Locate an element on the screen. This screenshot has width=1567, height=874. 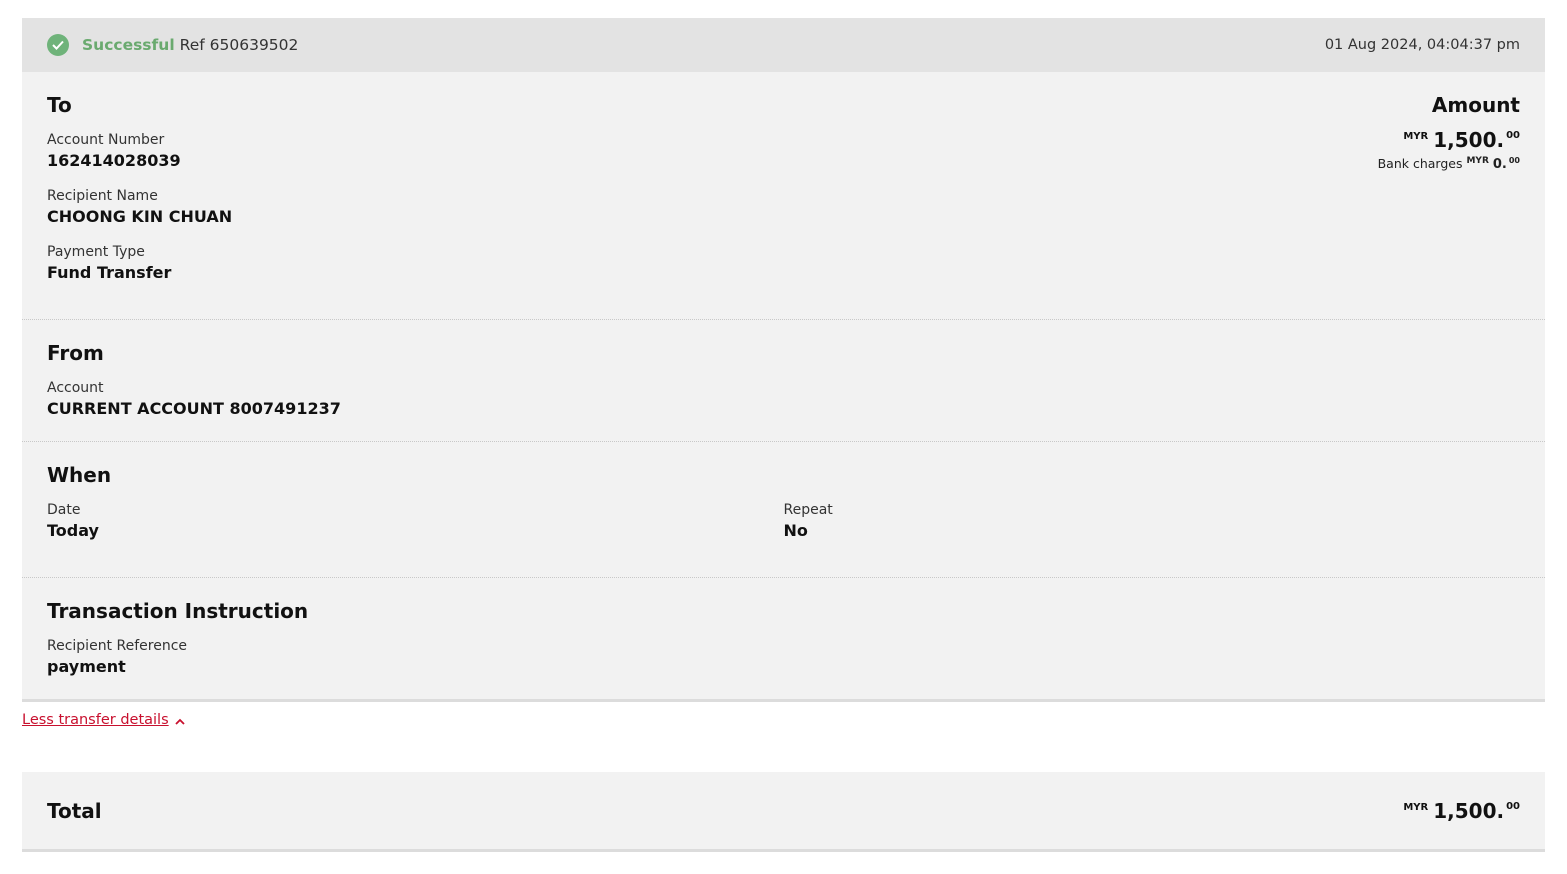
amount-value: MYR 1,500. 00 is located at coordinates (1461, 140).